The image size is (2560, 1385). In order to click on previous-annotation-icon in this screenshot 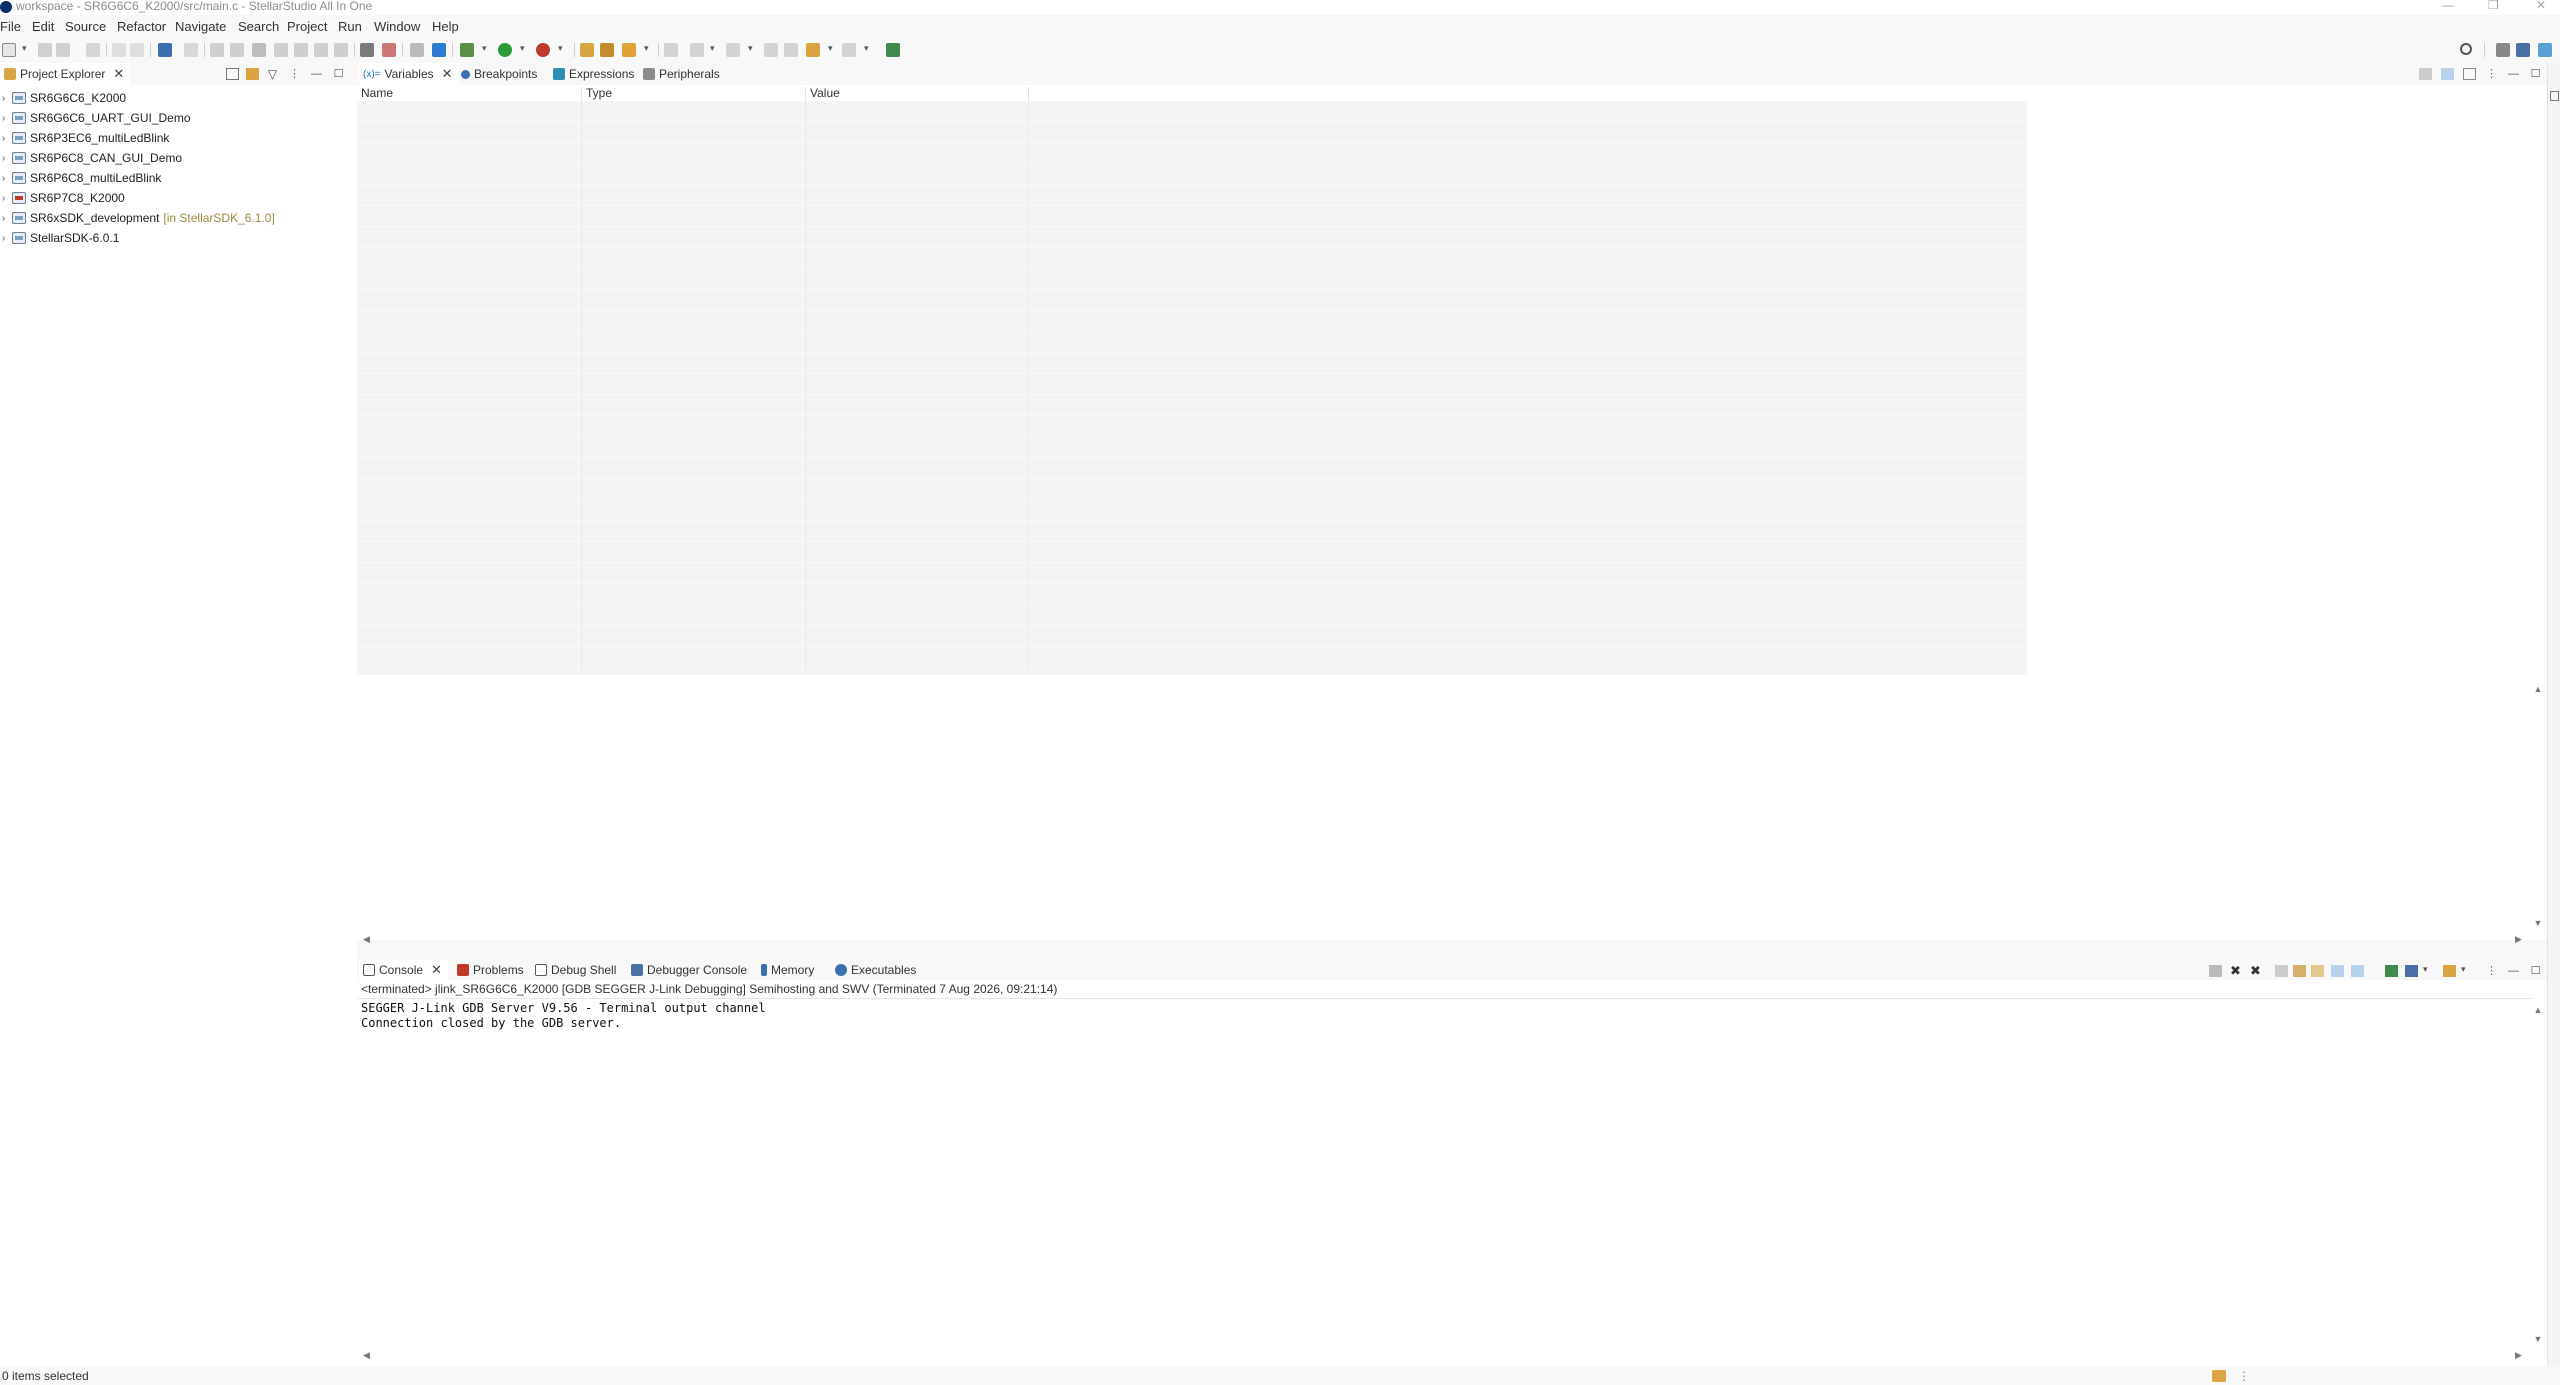, I will do `click(733, 50)`.